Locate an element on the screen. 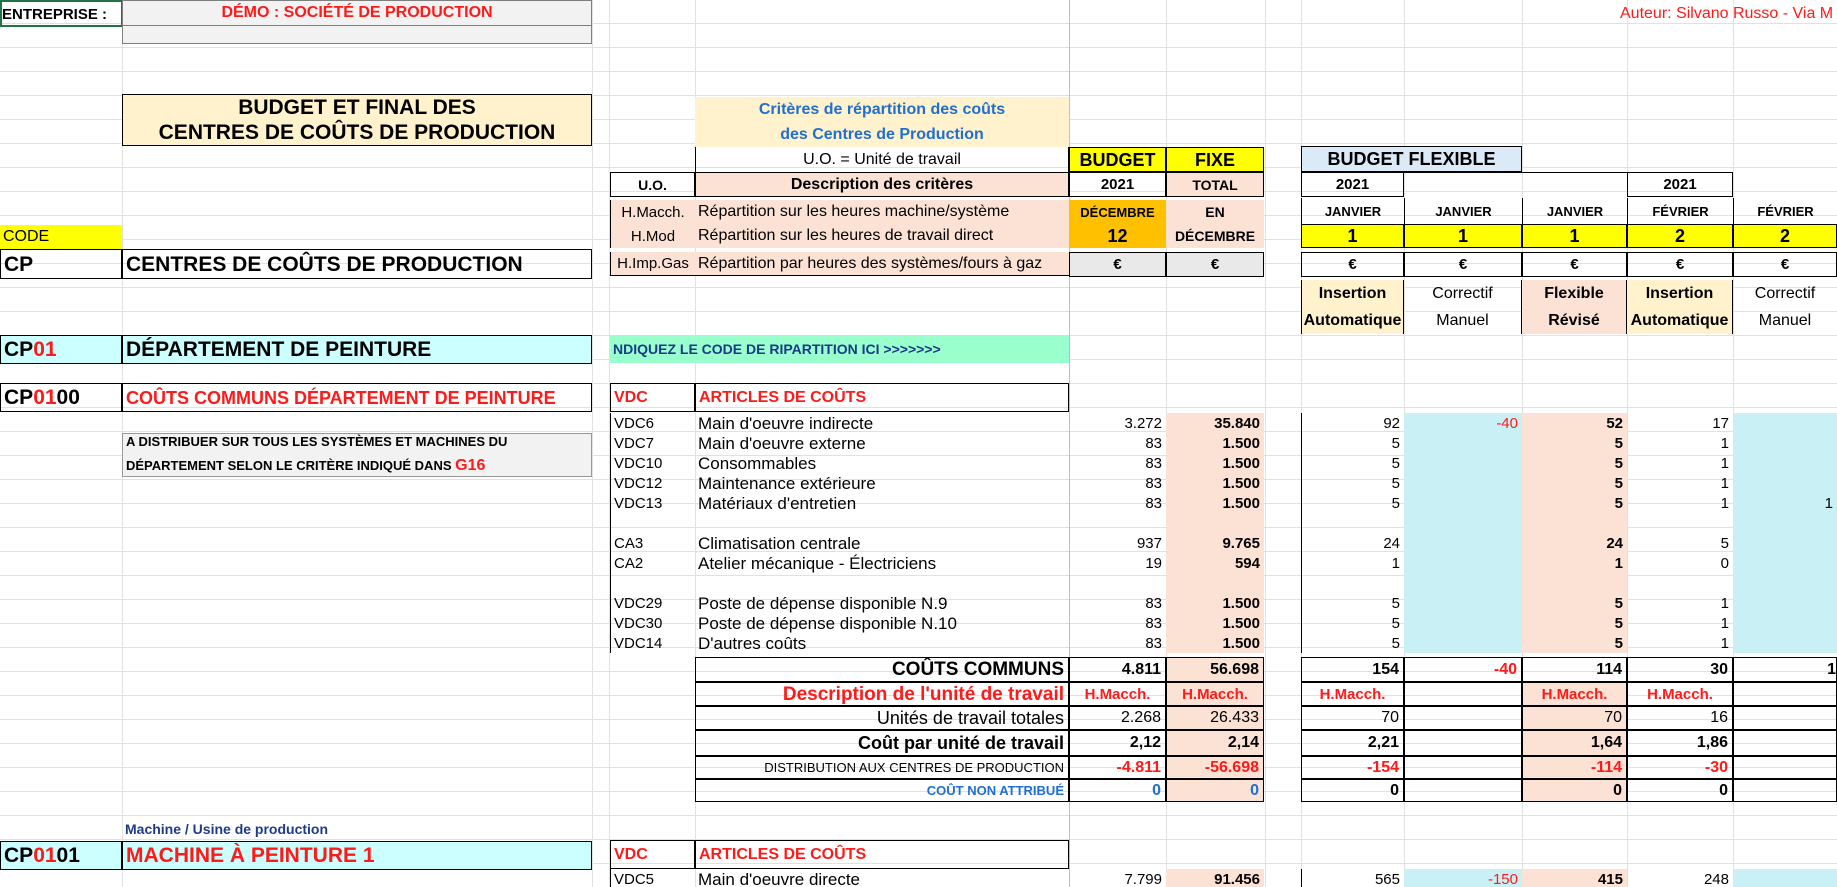 This screenshot has height=887, width=1837. machine-row-flex-4: 248 is located at coordinates (1680, 878).